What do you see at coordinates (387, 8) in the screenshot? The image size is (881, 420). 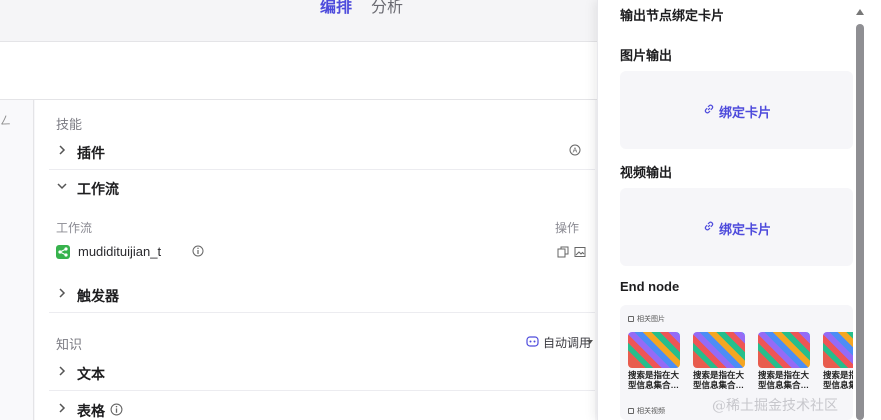 I see `tab-analysis: 分析` at bounding box center [387, 8].